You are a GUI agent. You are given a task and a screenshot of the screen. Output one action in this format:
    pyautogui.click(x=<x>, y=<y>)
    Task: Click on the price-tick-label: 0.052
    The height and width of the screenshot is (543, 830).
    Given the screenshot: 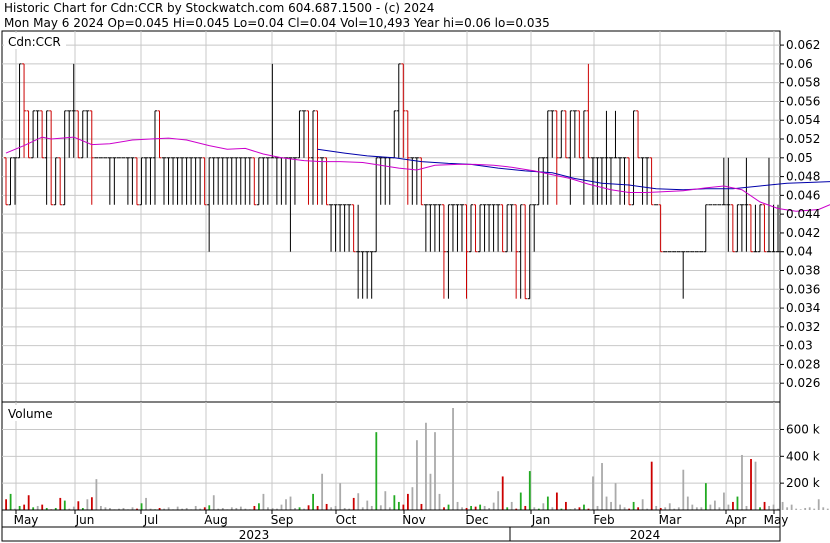 What is the action you would take?
    pyautogui.click(x=803, y=139)
    